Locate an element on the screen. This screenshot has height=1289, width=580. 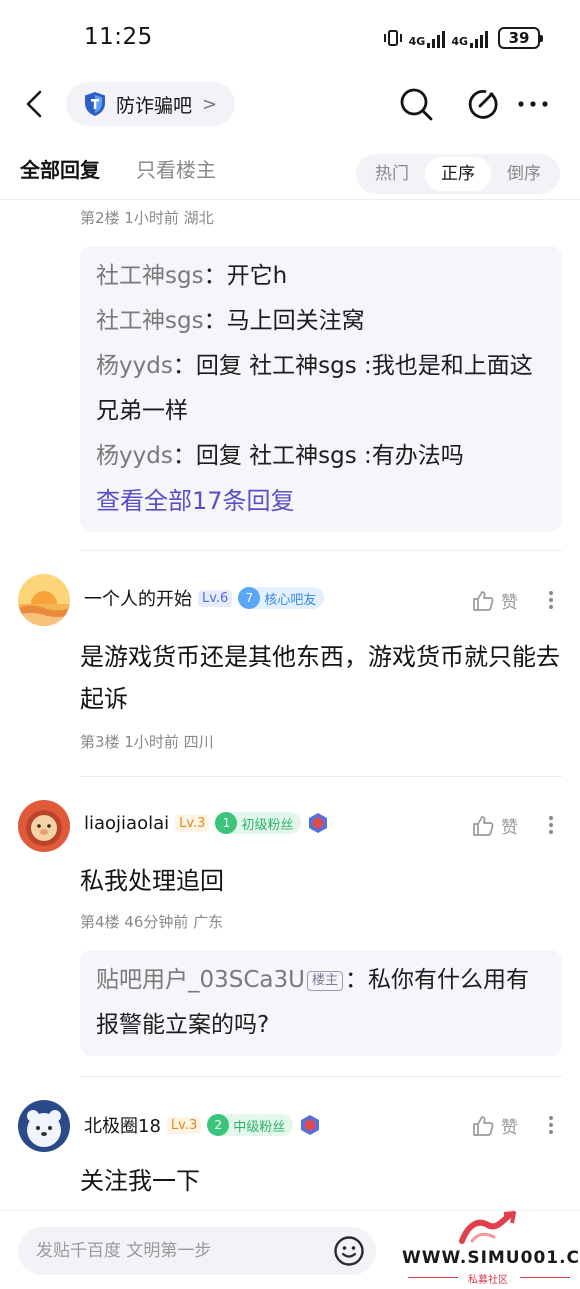
comment-bar: 发贴千百度 文明第一步 WWW.SIMU001.CN 私募社区 is located at coordinates (290, 1249).